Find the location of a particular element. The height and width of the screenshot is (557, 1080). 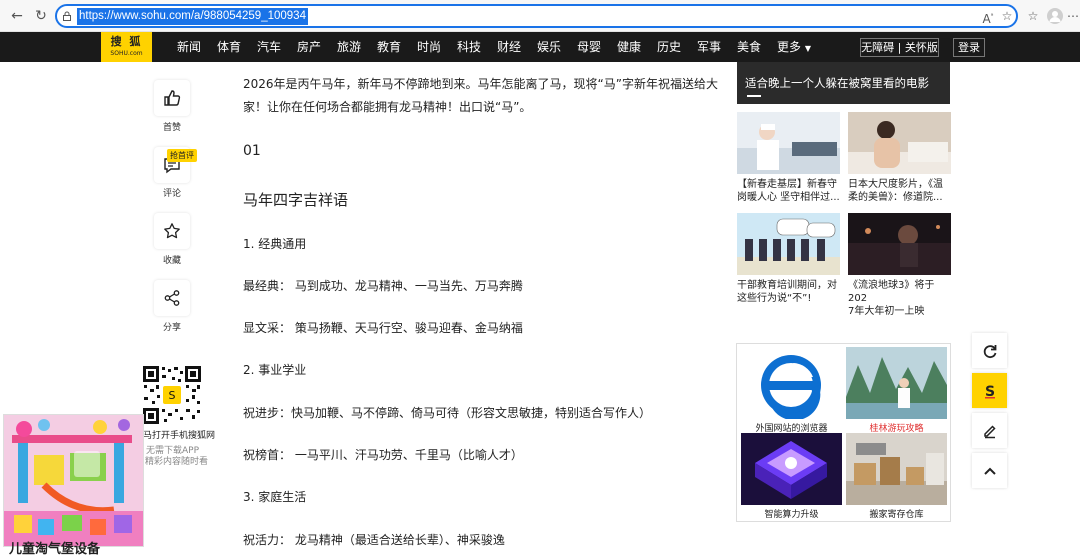

favorites-list-icon: ☆ is located at coordinates (1033, 16).